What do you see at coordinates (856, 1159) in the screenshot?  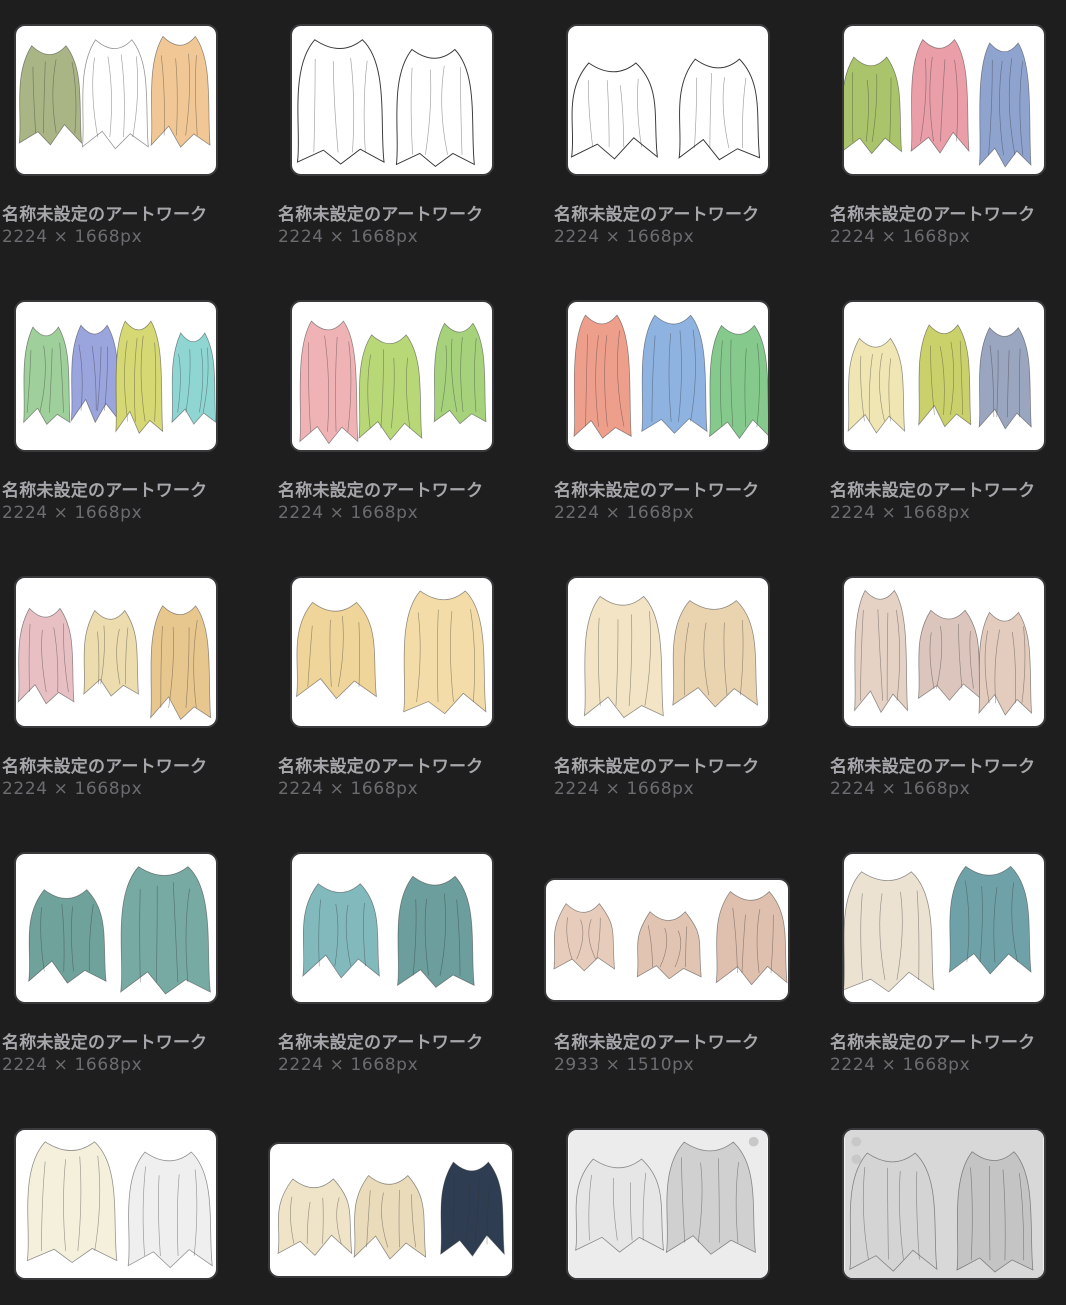 I see `canvas-dot` at bounding box center [856, 1159].